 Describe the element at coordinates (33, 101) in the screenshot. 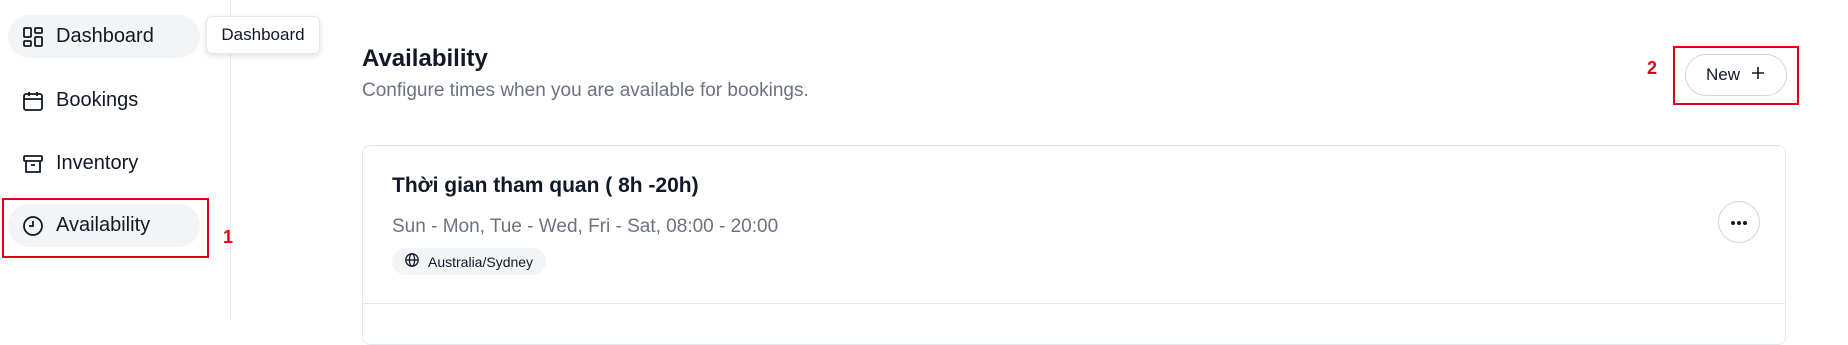

I see `calendar-icon` at that location.